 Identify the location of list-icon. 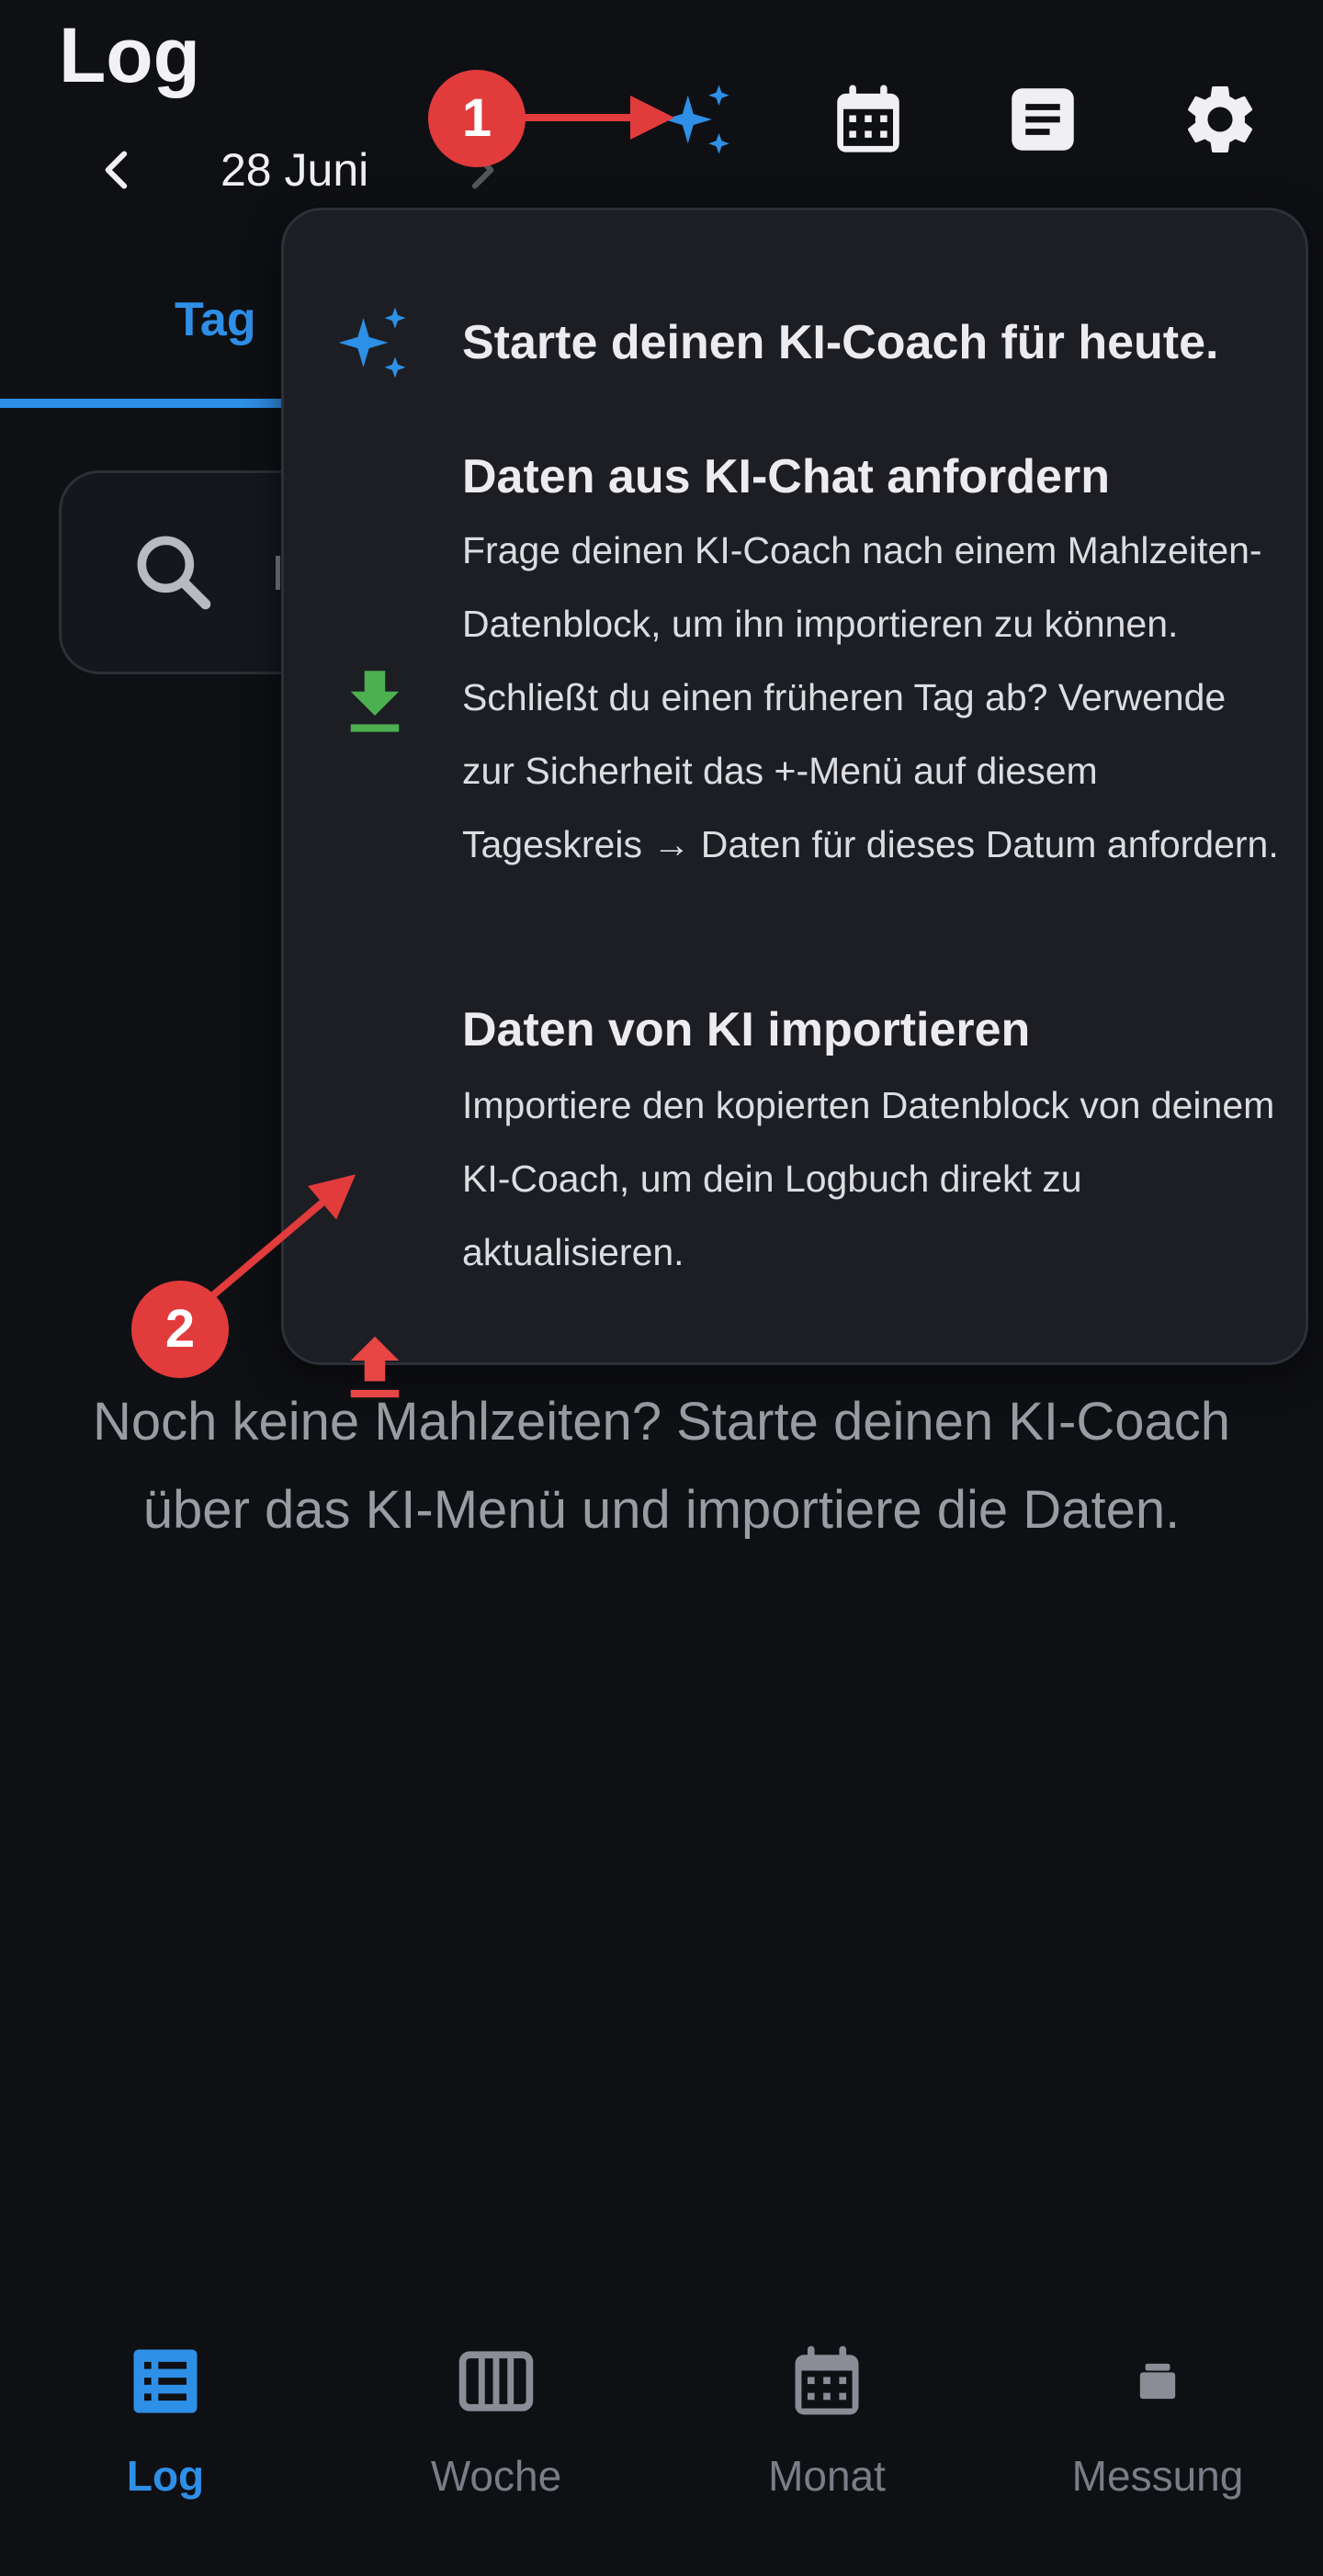
(166, 2381).